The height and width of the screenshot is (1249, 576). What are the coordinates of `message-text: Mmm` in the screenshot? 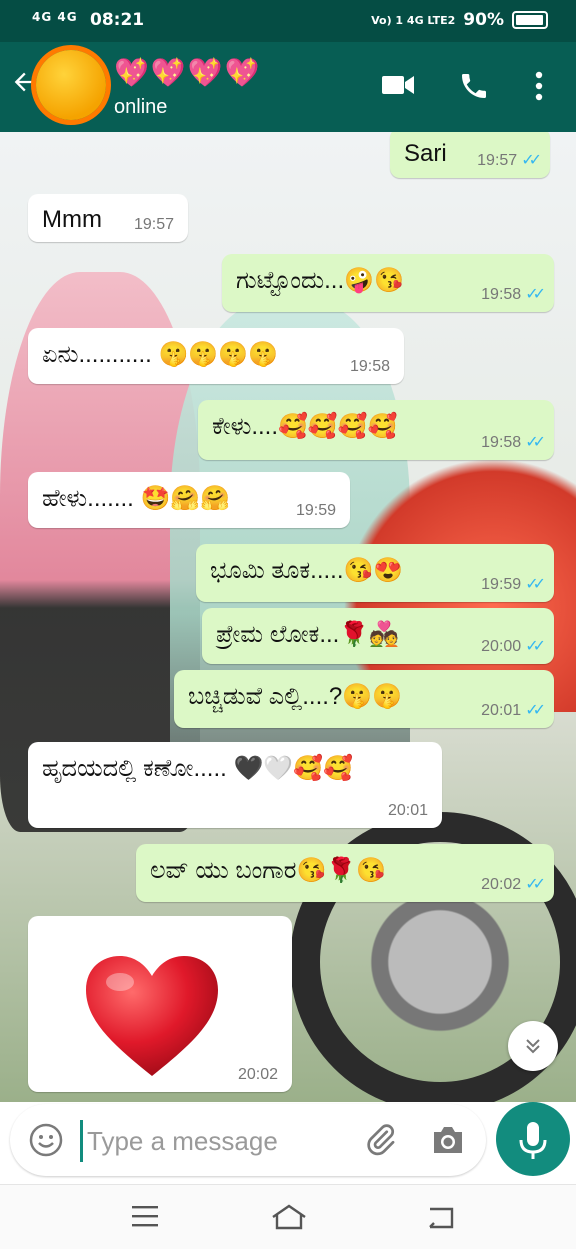 It's located at (72, 219).